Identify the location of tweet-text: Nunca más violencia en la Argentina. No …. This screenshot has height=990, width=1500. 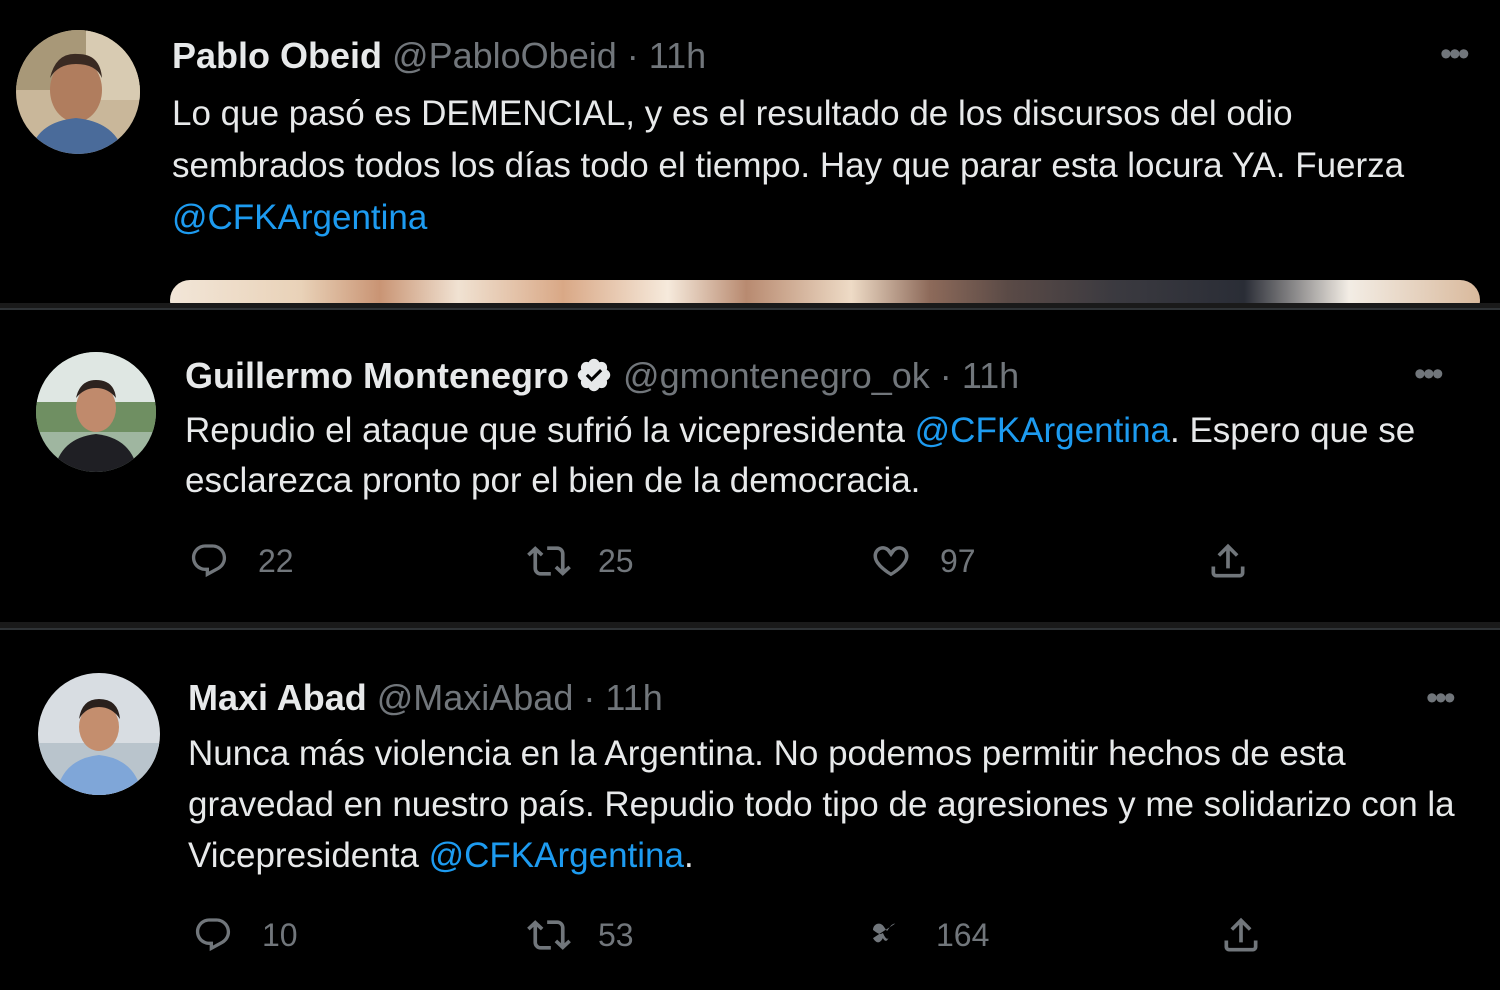
(825, 804).